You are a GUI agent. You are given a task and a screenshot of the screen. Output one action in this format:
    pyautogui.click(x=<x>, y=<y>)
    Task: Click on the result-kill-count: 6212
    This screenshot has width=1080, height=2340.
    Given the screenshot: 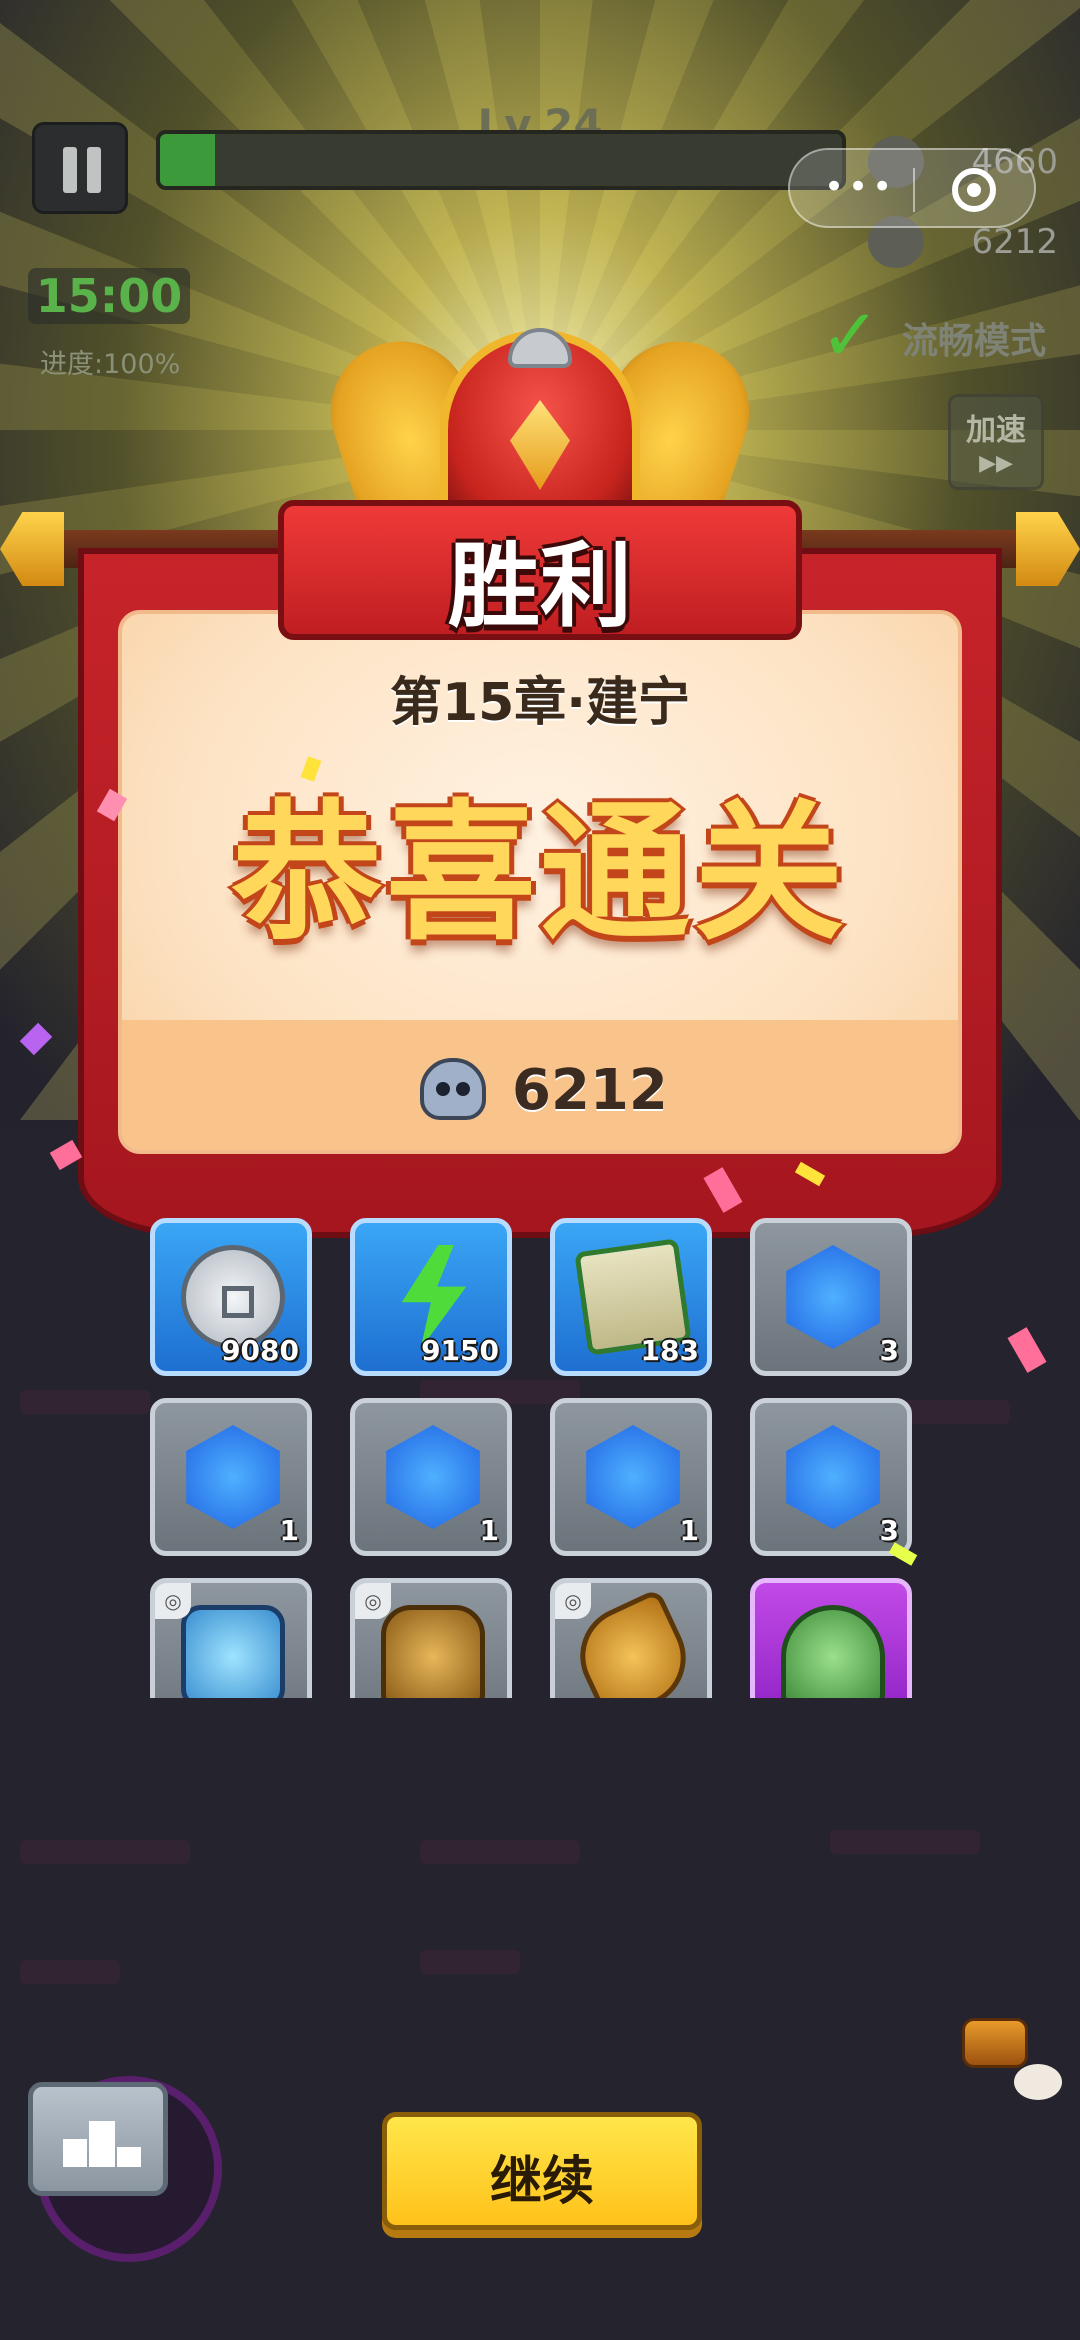 What is the action you would take?
    pyautogui.click(x=550, y=1090)
    